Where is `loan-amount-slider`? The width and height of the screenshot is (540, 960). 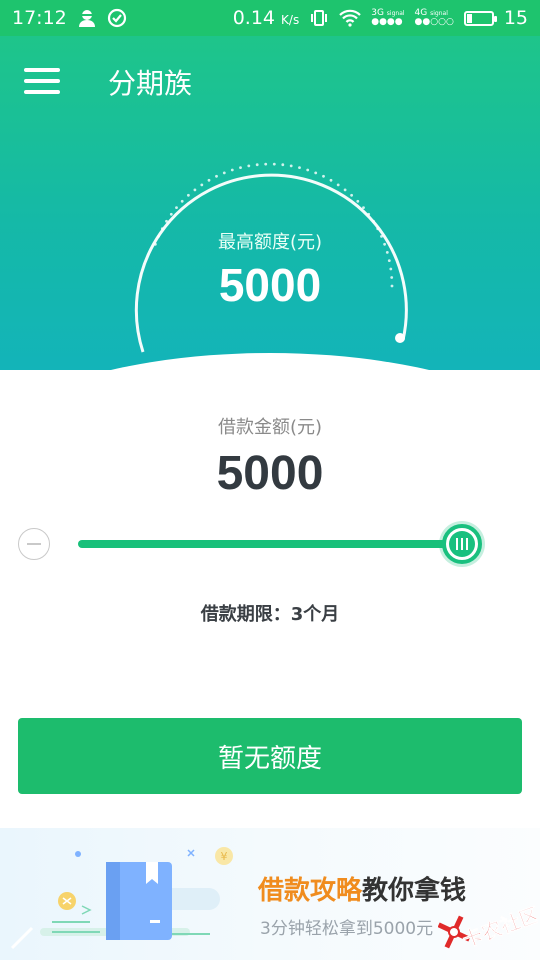
loan-amount-slider is located at coordinates (270, 544).